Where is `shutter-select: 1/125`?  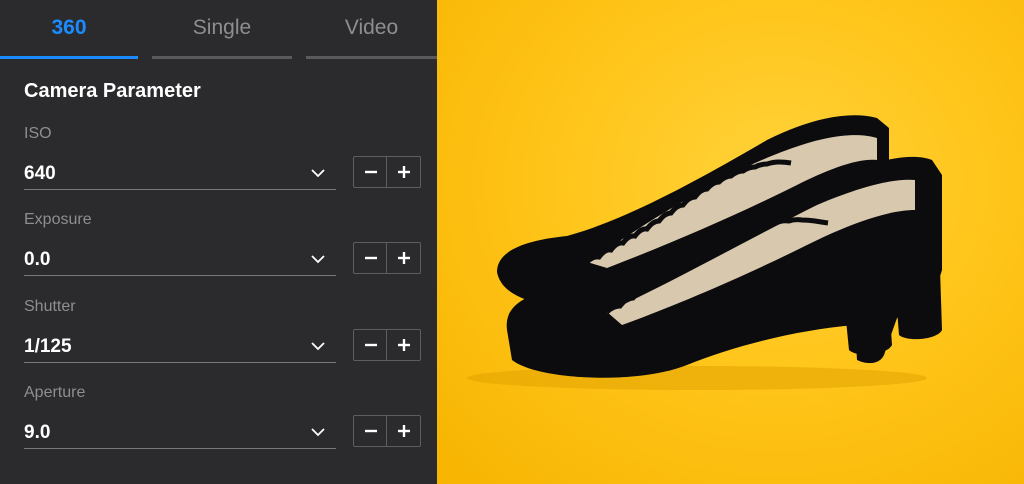
shutter-select: 1/125 is located at coordinates (180, 346).